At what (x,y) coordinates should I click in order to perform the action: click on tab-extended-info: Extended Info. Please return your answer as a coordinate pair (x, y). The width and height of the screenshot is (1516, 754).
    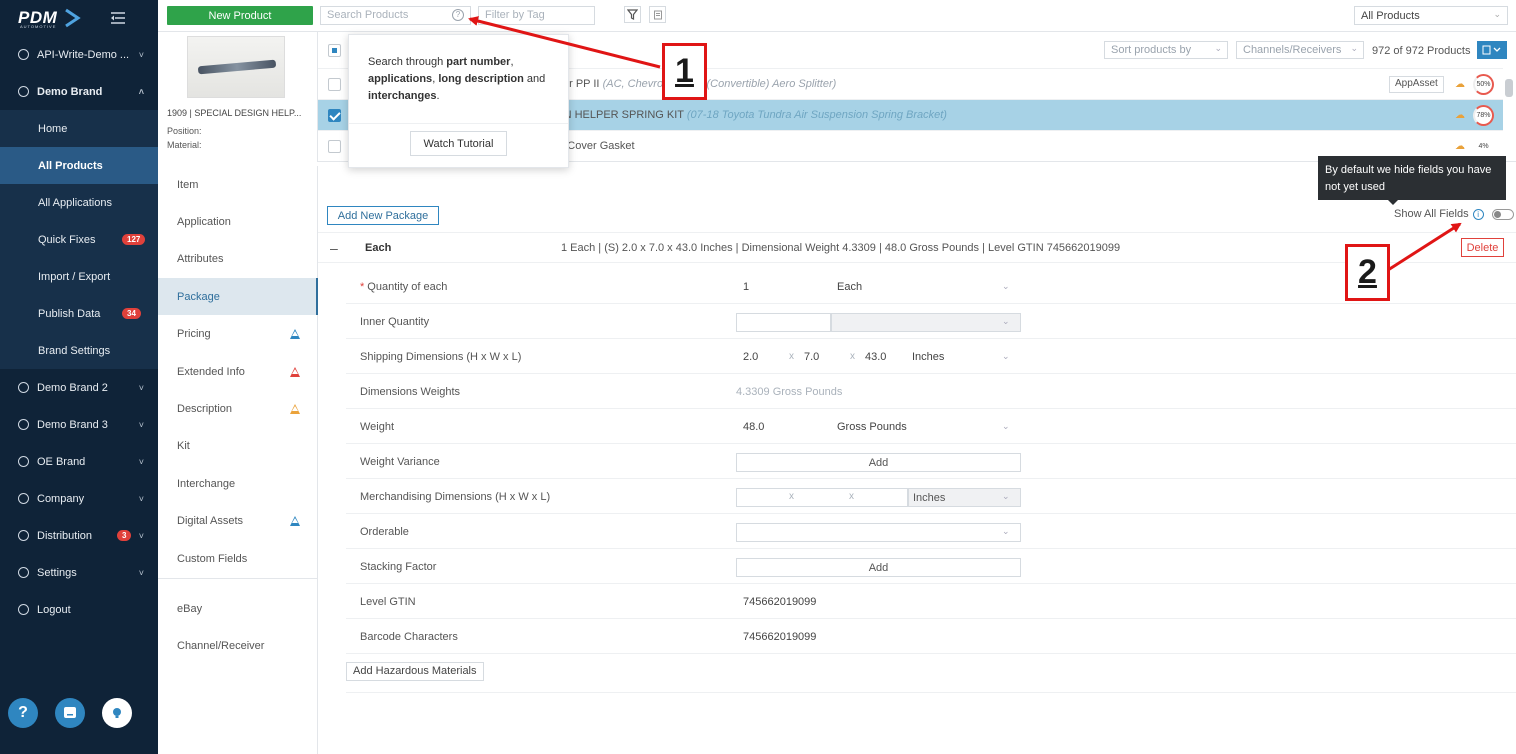
    Looking at the image, I should click on (238, 371).